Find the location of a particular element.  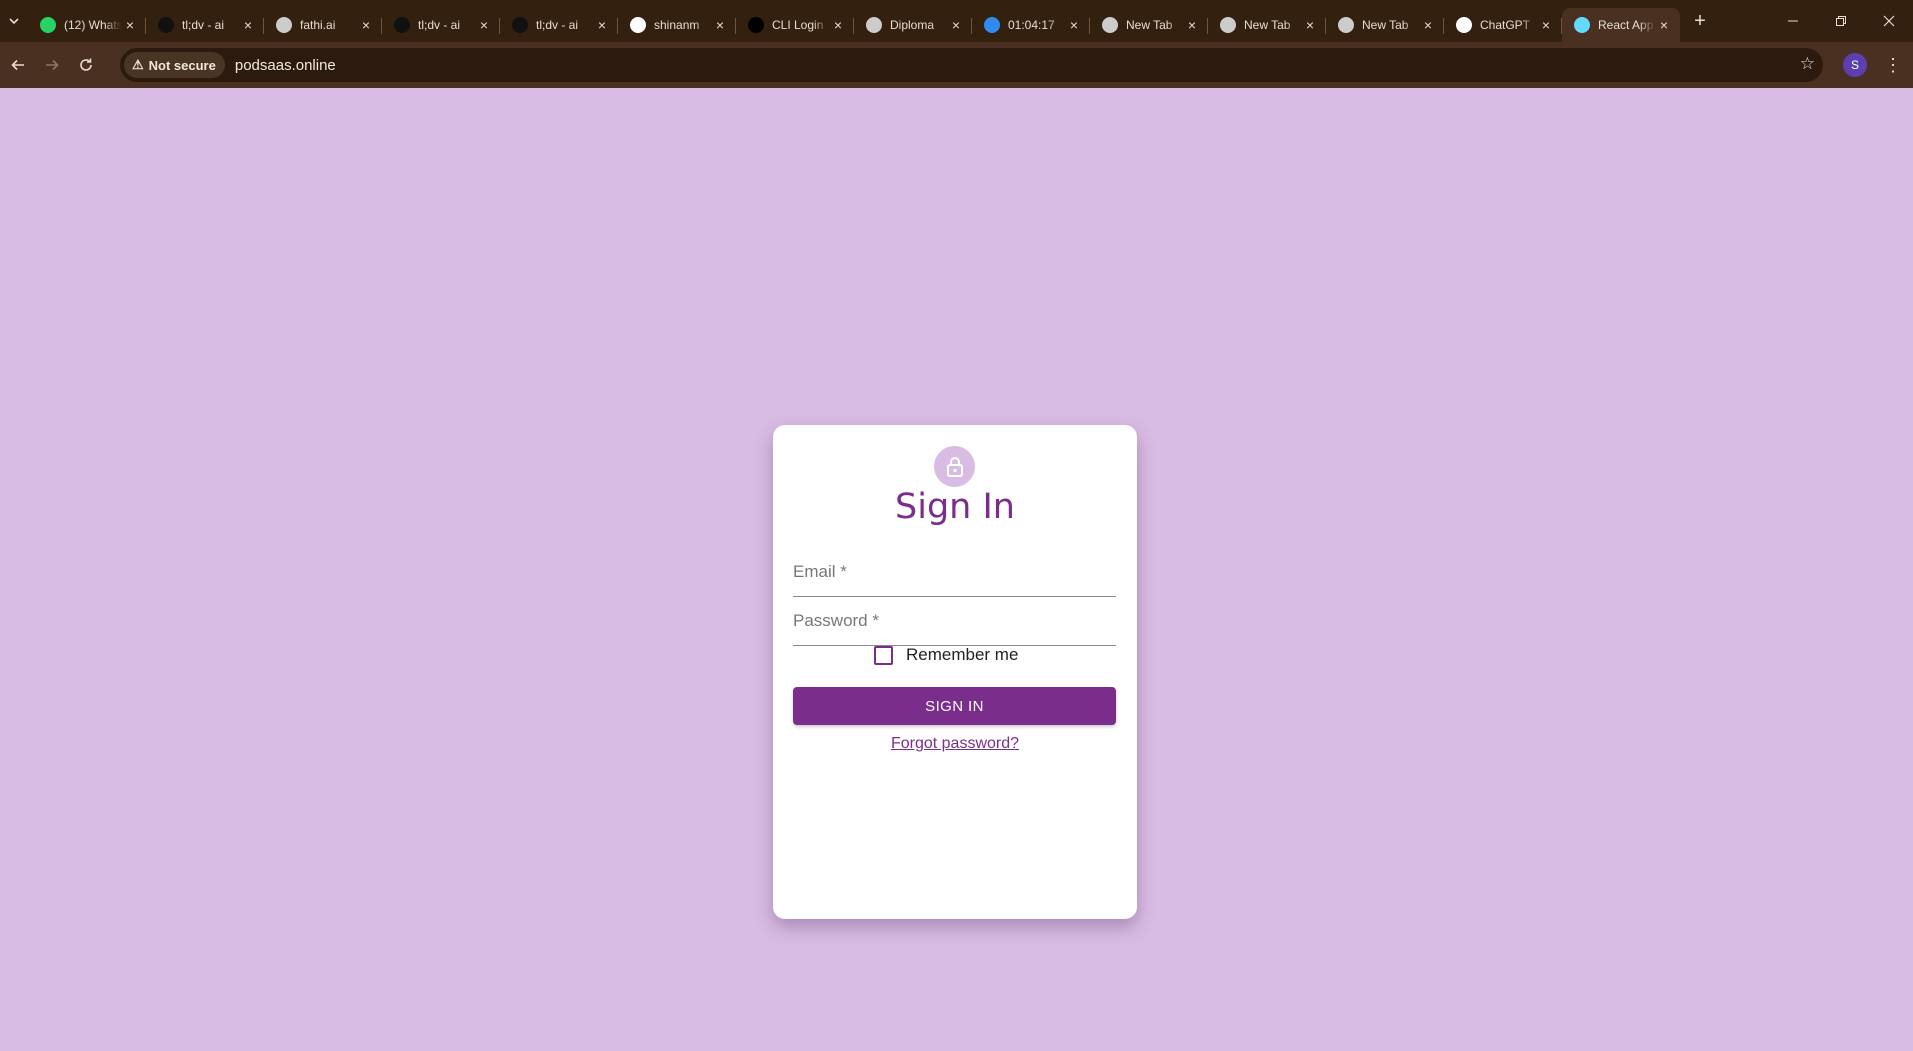

tab-title: (12) WhatsApp is located at coordinates (93, 25).